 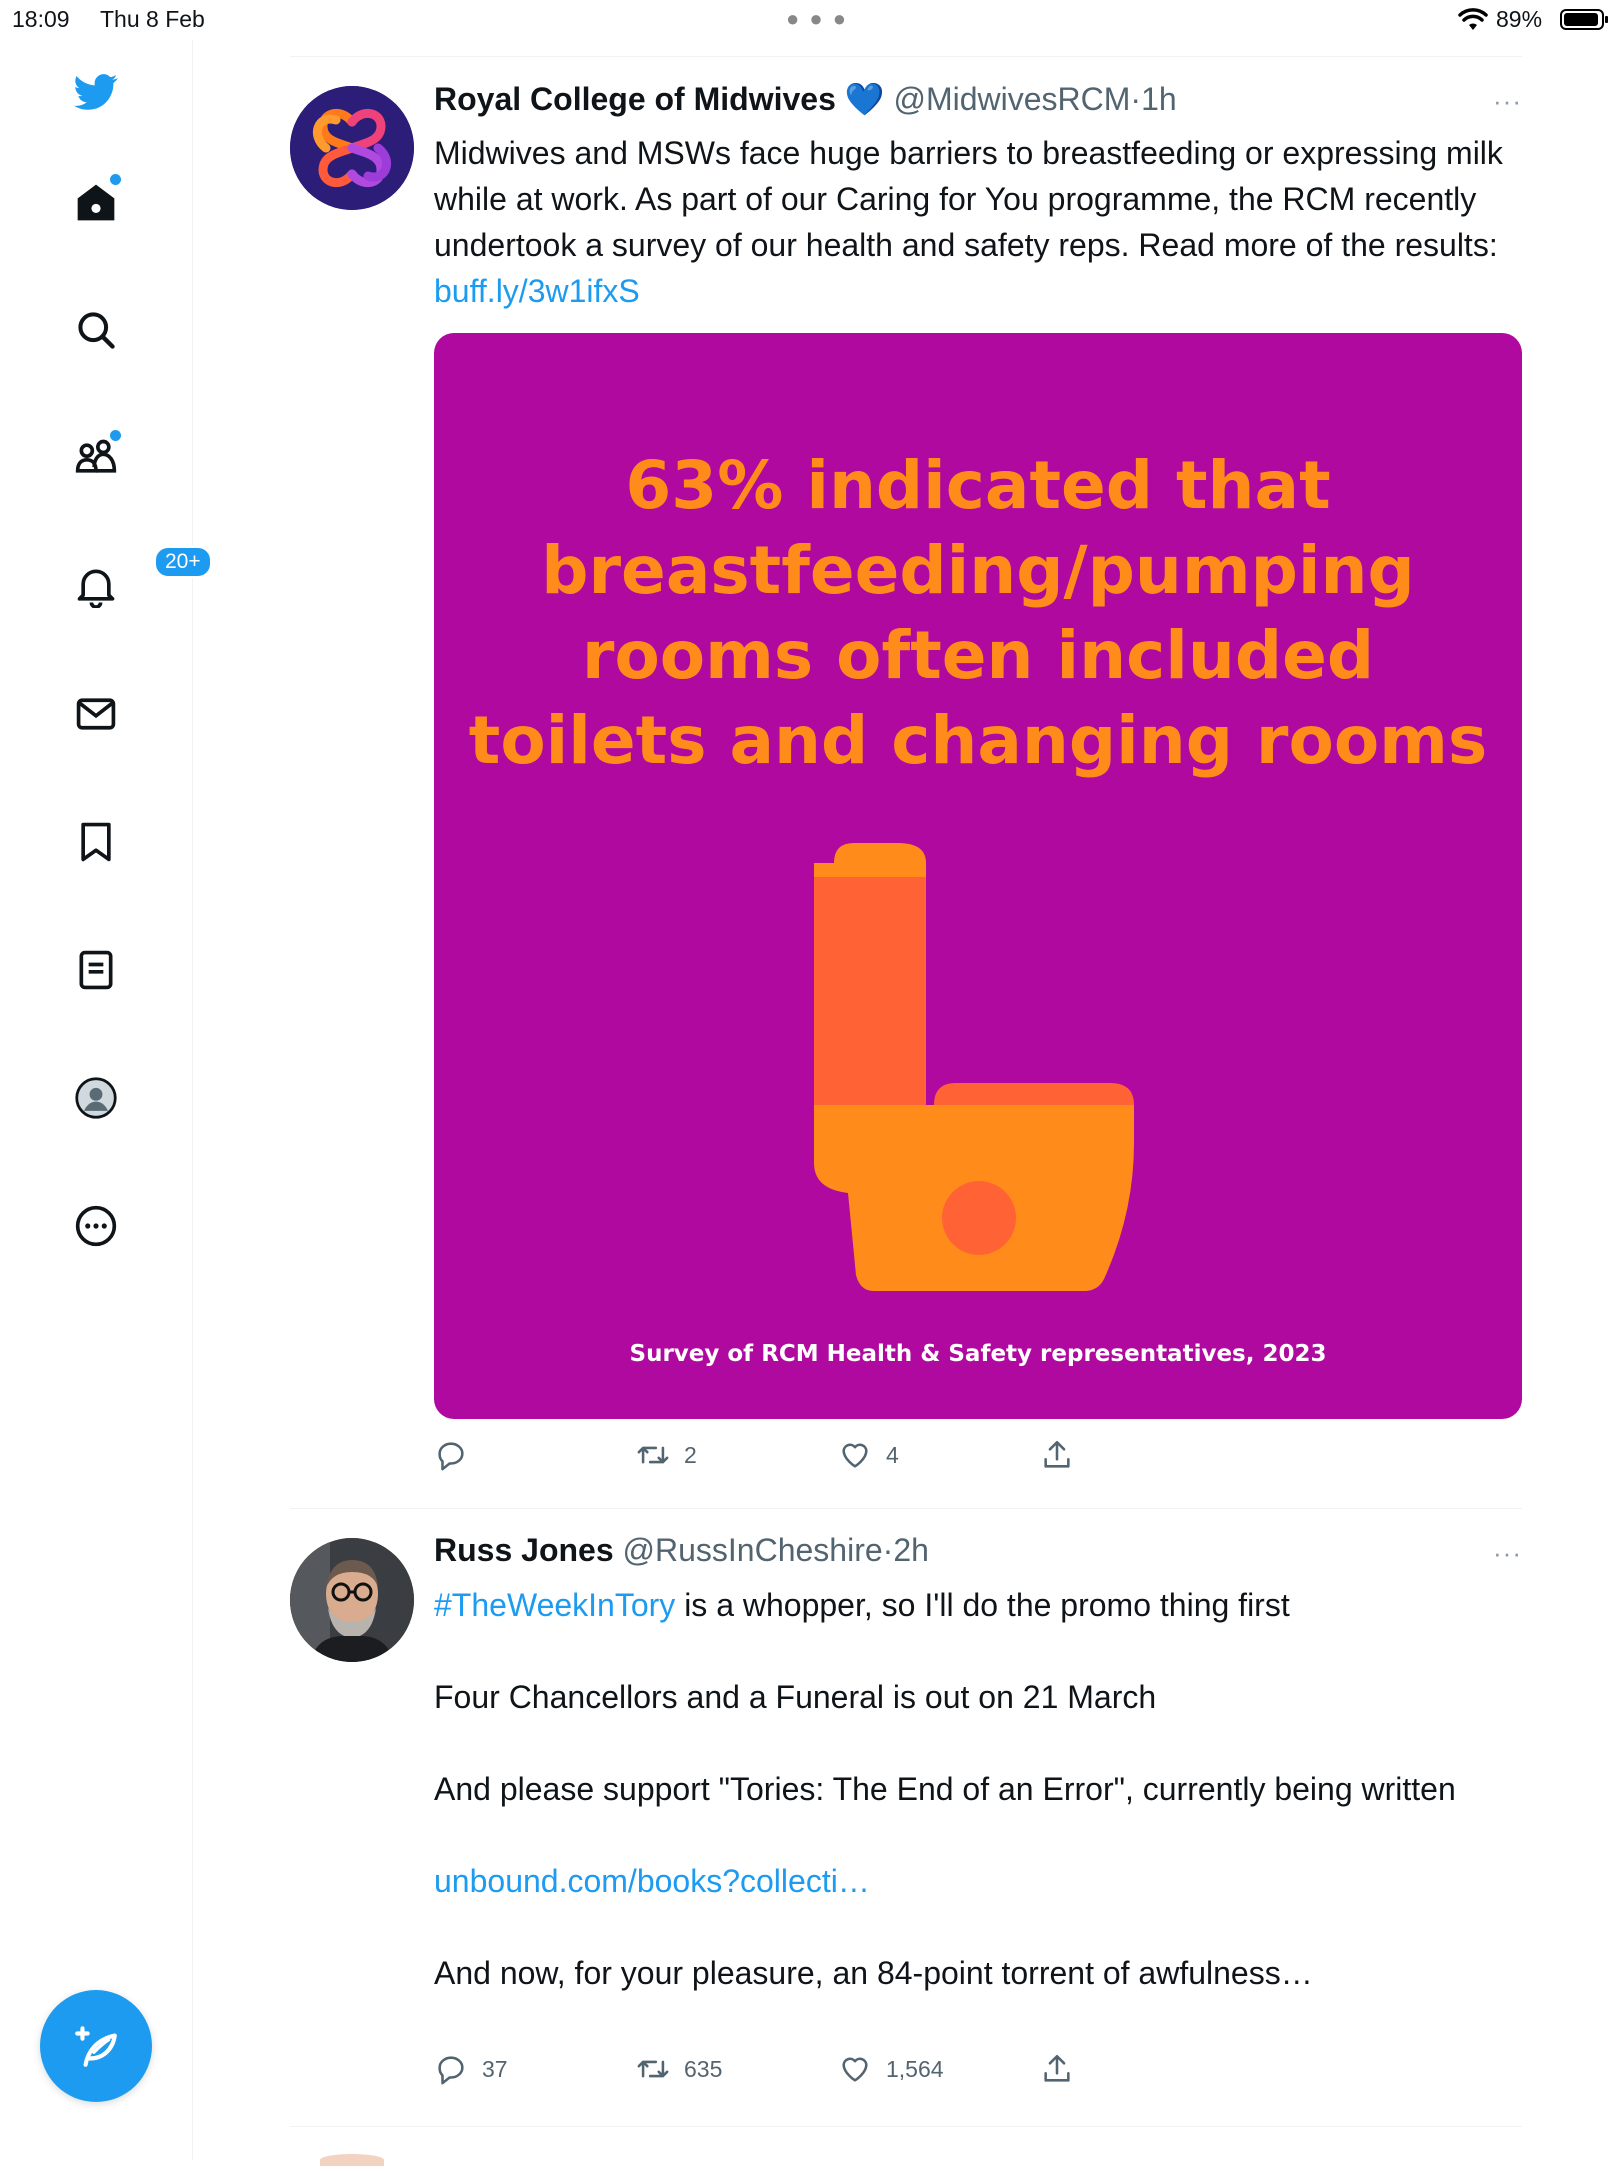 I want to click on status-date: Thu 8 Feb, so click(x=152, y=19).